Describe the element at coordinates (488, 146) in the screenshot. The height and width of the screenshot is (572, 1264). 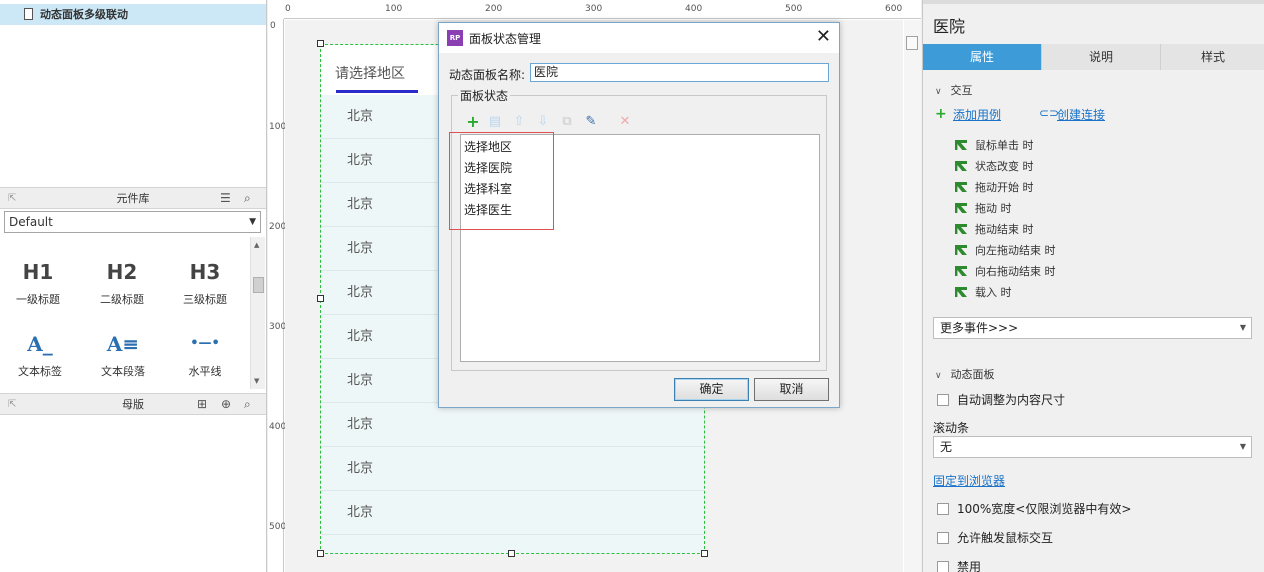
I see `state-item: 选择地区` at that location.